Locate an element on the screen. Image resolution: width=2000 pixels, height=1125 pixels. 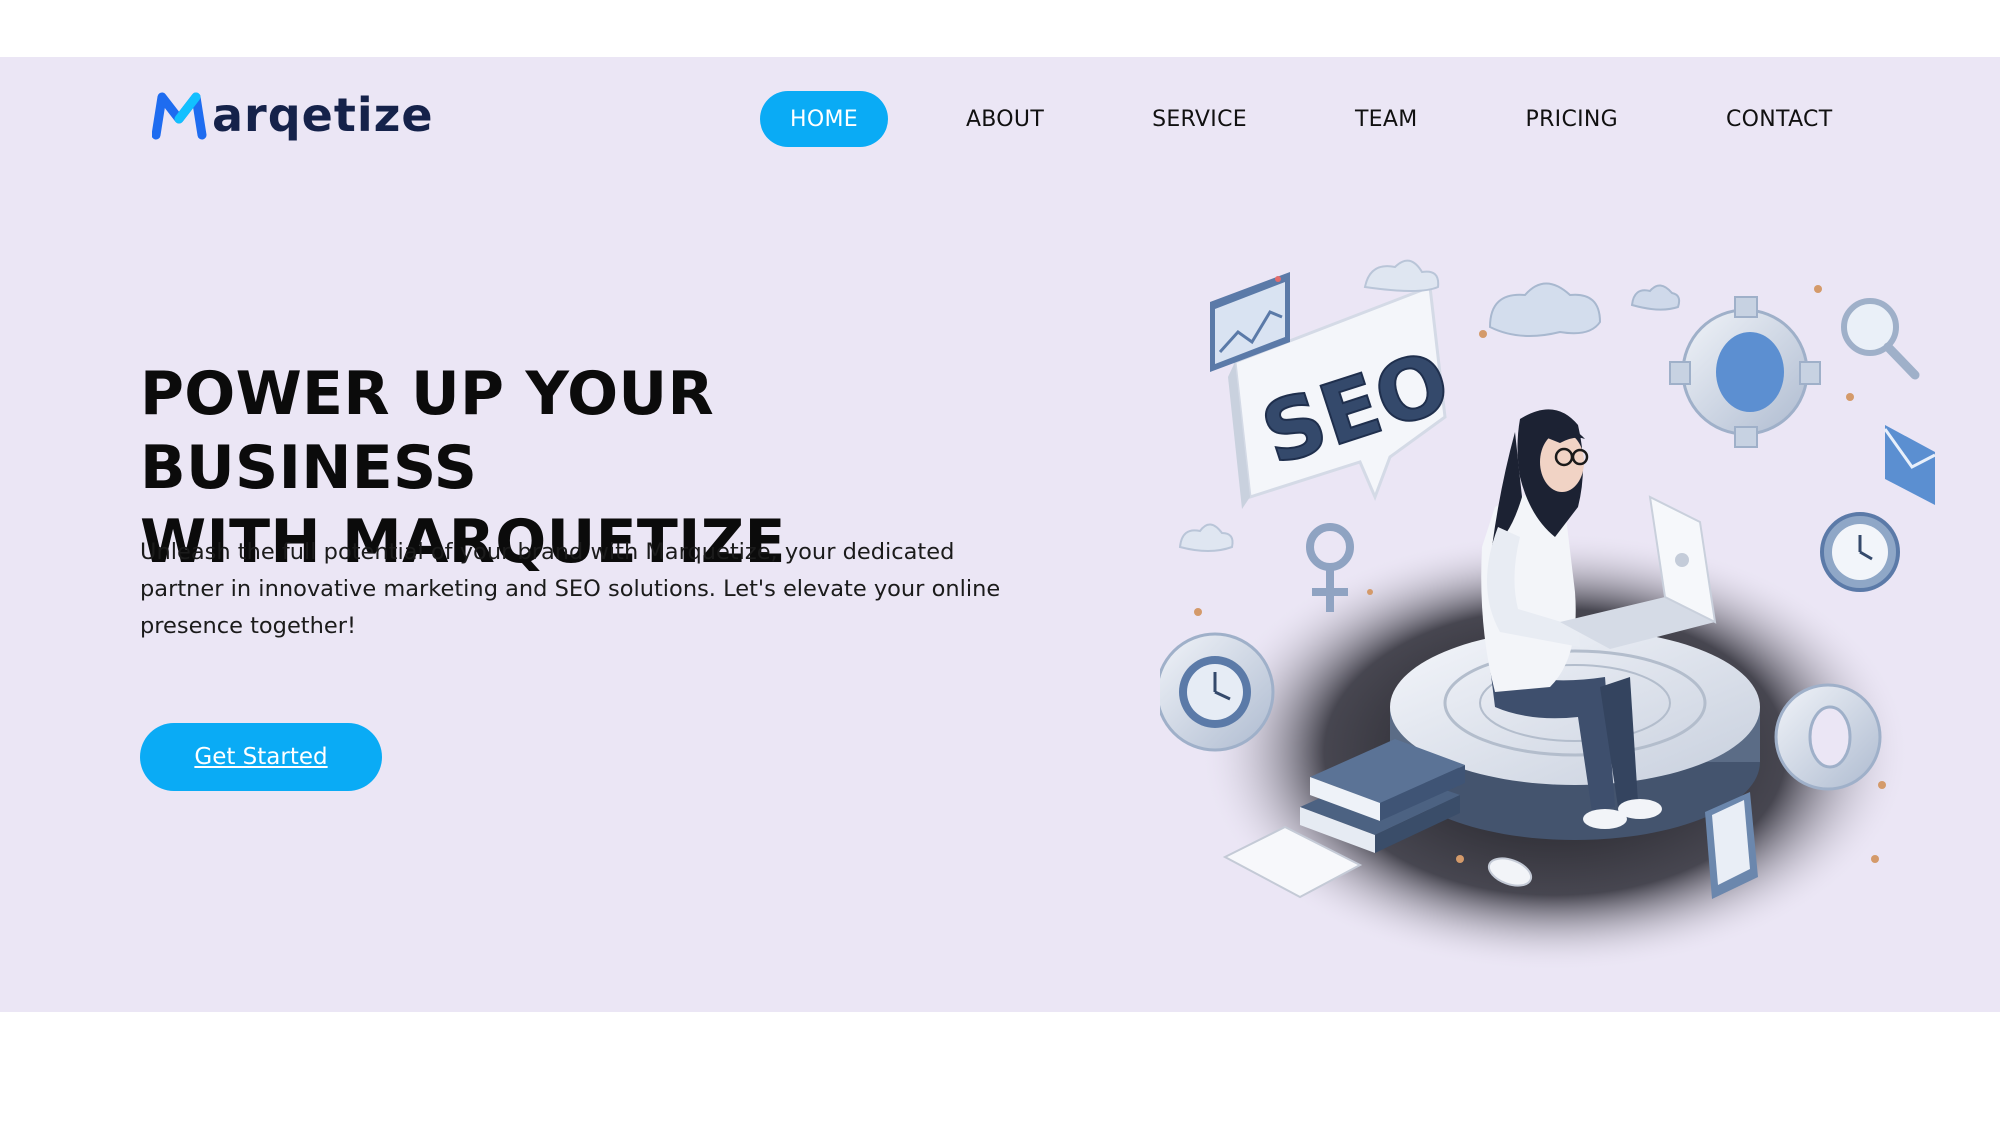
nav-service: SERVICE is located at coordinates (1199, 119).